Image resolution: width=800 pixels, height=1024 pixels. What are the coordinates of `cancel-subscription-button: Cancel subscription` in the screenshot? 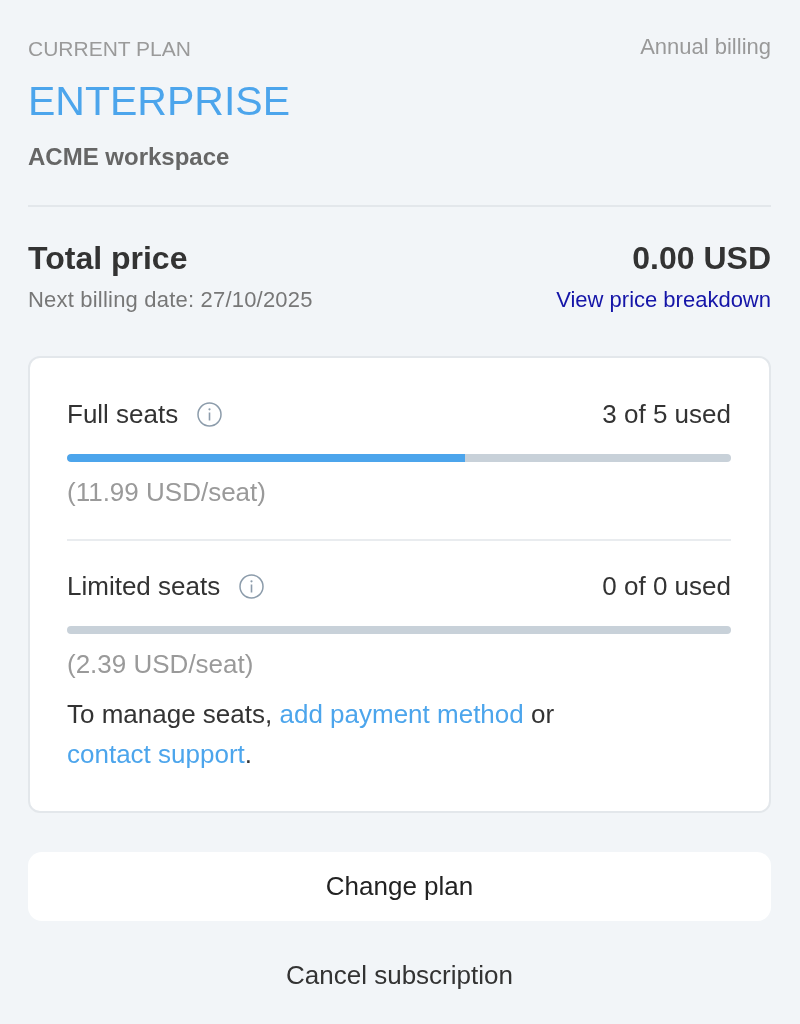 It's located at (399, 975).